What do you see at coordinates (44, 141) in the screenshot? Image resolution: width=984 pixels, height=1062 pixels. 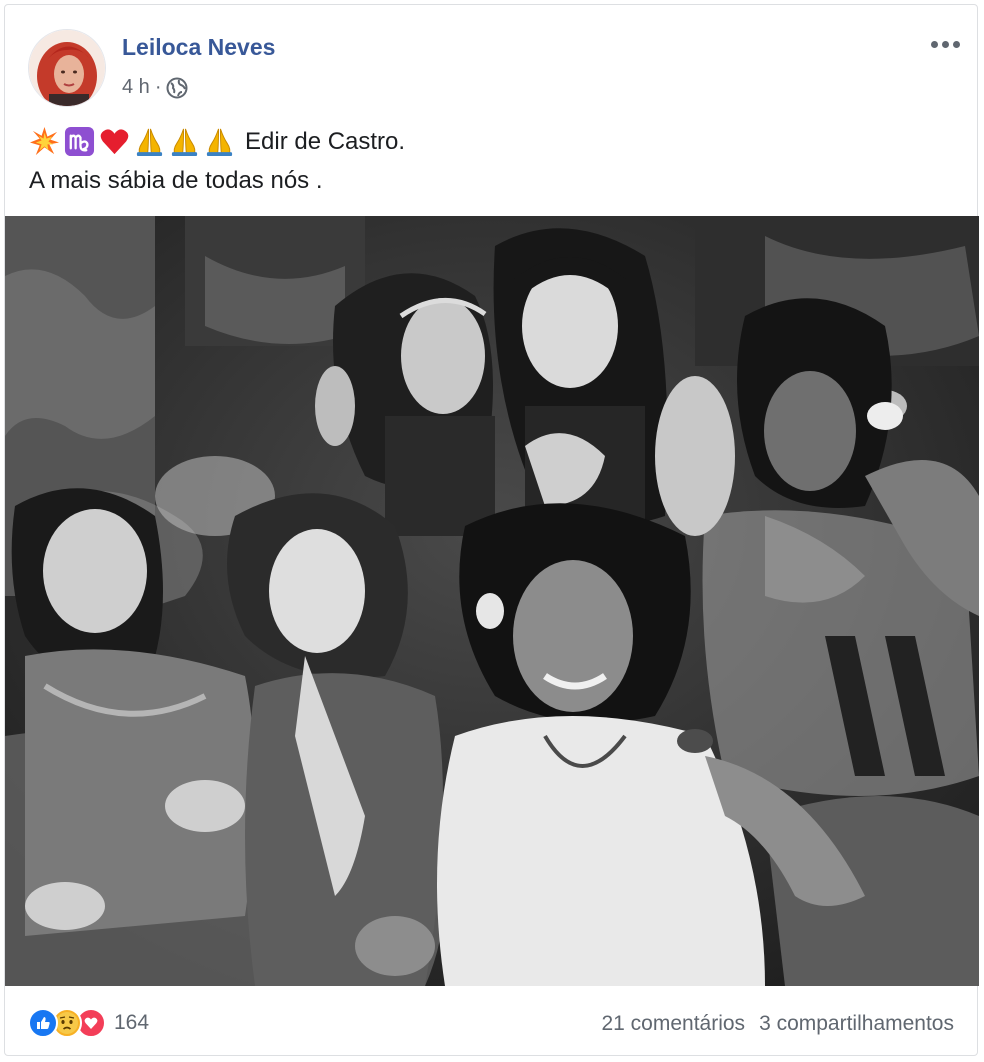 I see `collision-emoji` at bounding box center [44, 141].